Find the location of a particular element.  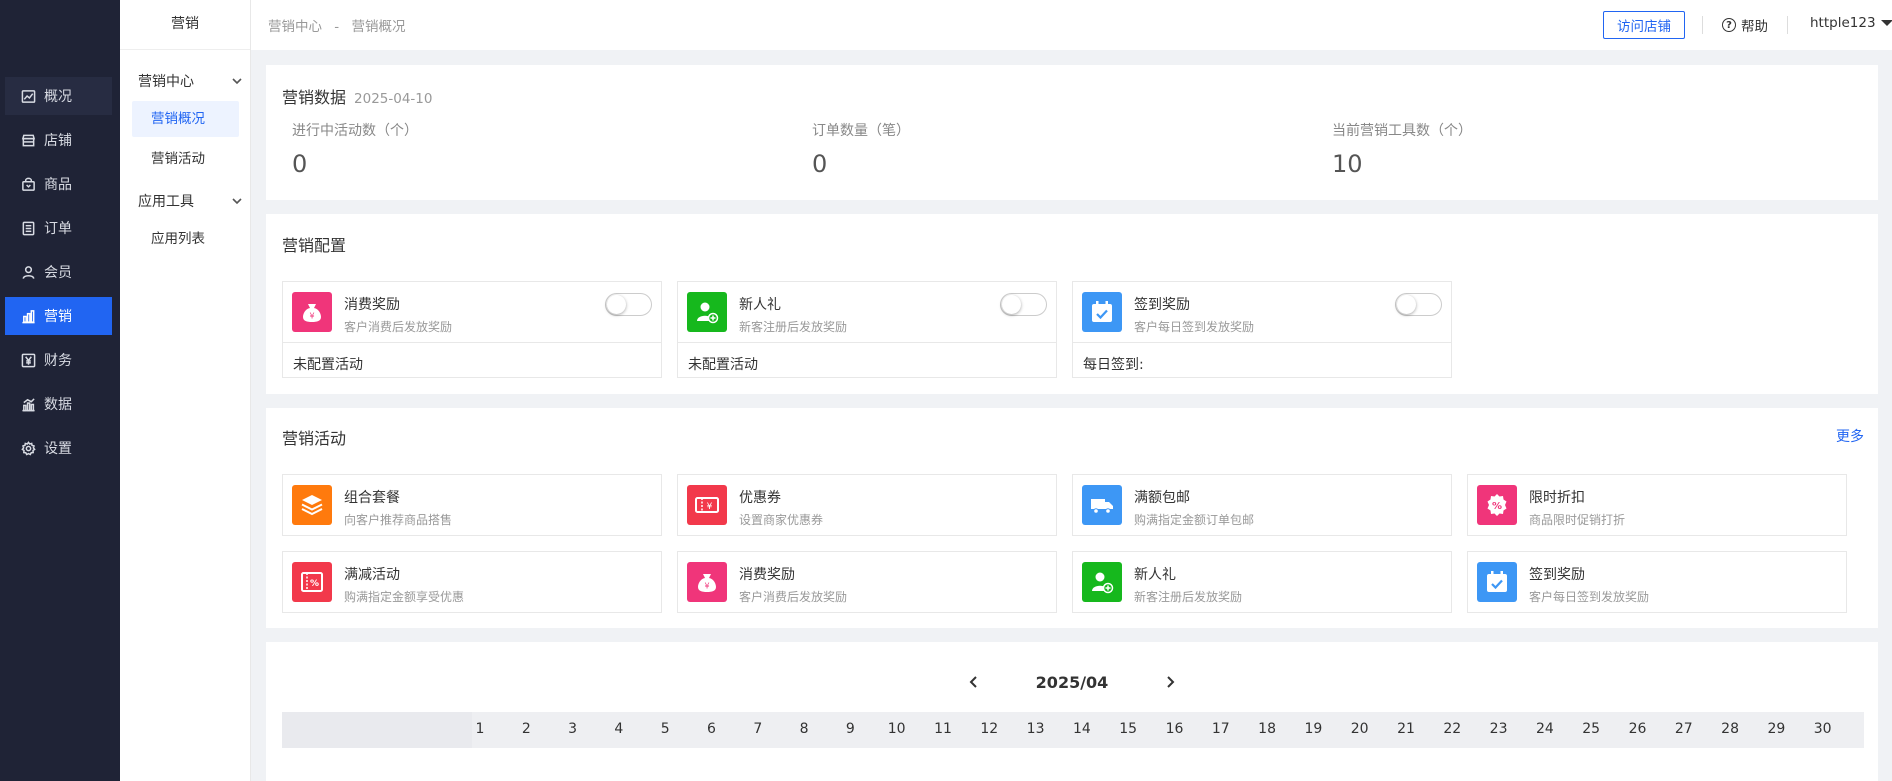

nav-item-order: 订单 is located at coordinates (58, 228).